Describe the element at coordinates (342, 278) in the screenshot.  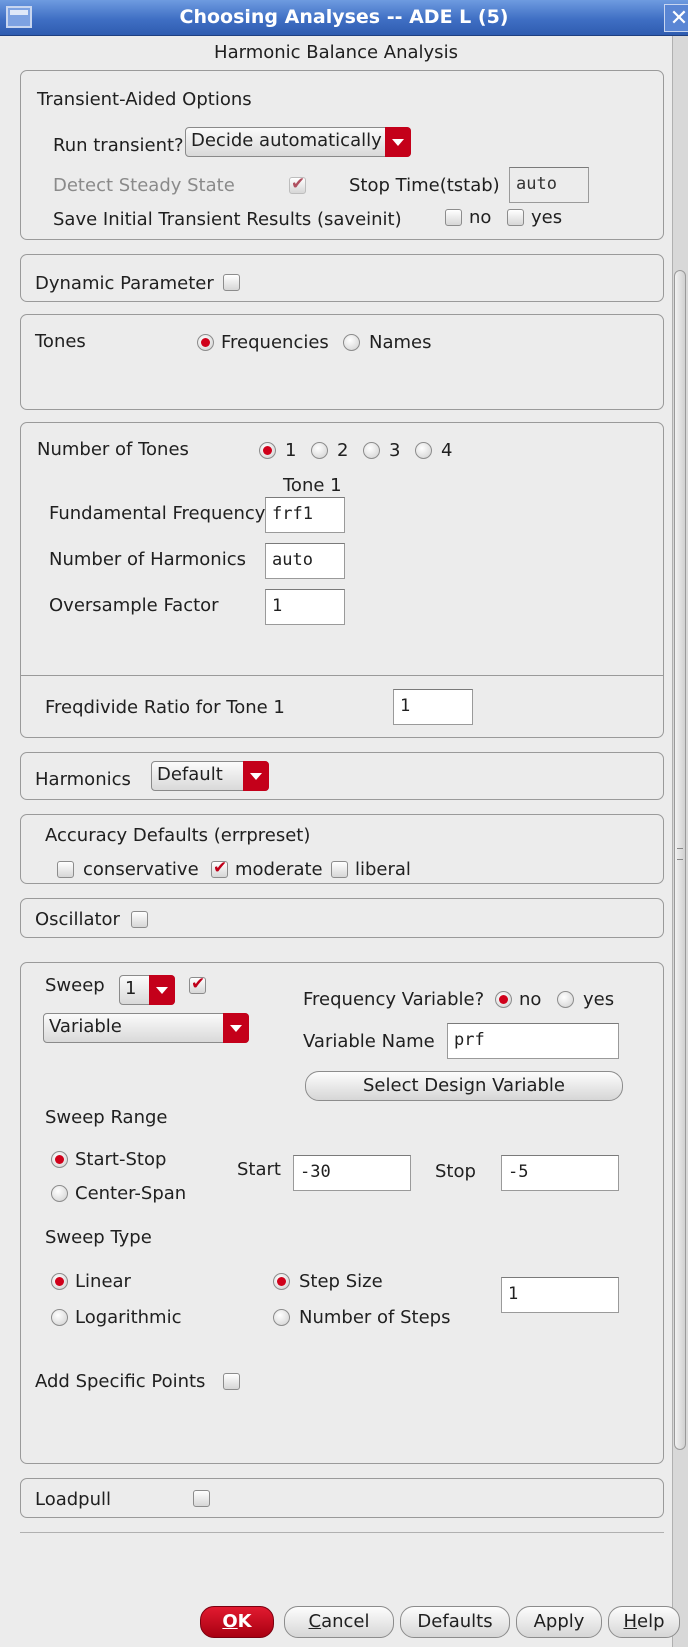
I see `dynamic-parameter-panel: Dynamic Parameter` at that location.